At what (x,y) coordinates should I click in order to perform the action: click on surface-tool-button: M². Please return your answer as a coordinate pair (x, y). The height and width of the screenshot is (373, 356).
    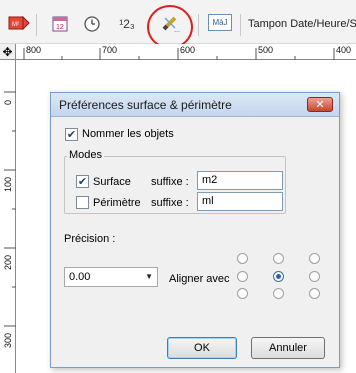
    Looking at the image, I should click on (19, 24).